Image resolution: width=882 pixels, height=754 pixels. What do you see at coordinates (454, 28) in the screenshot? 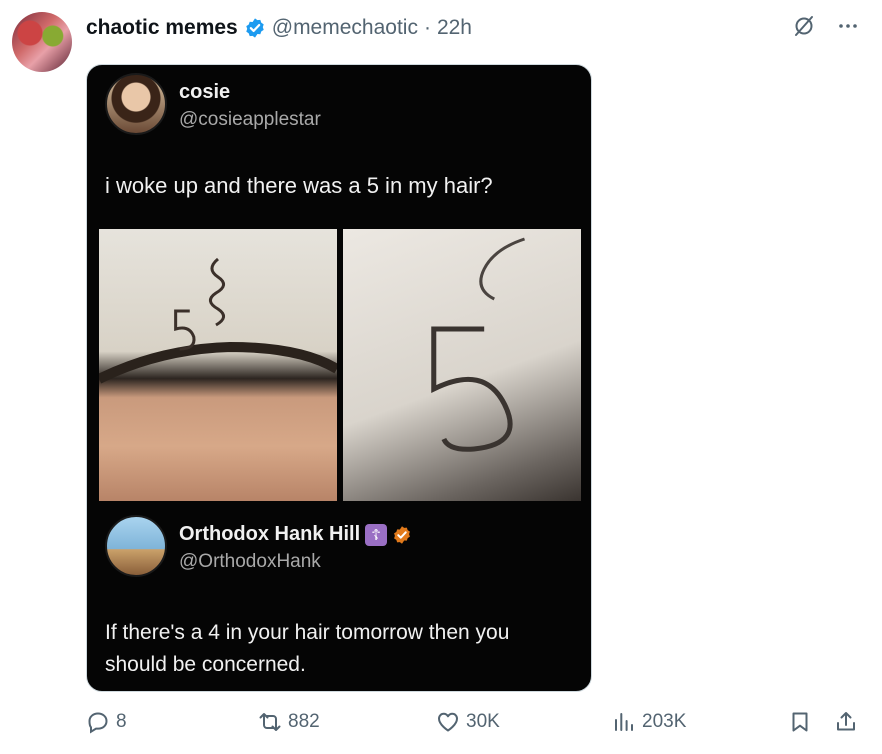
I see `post-time: 22h` at bounding box center [454, 28].